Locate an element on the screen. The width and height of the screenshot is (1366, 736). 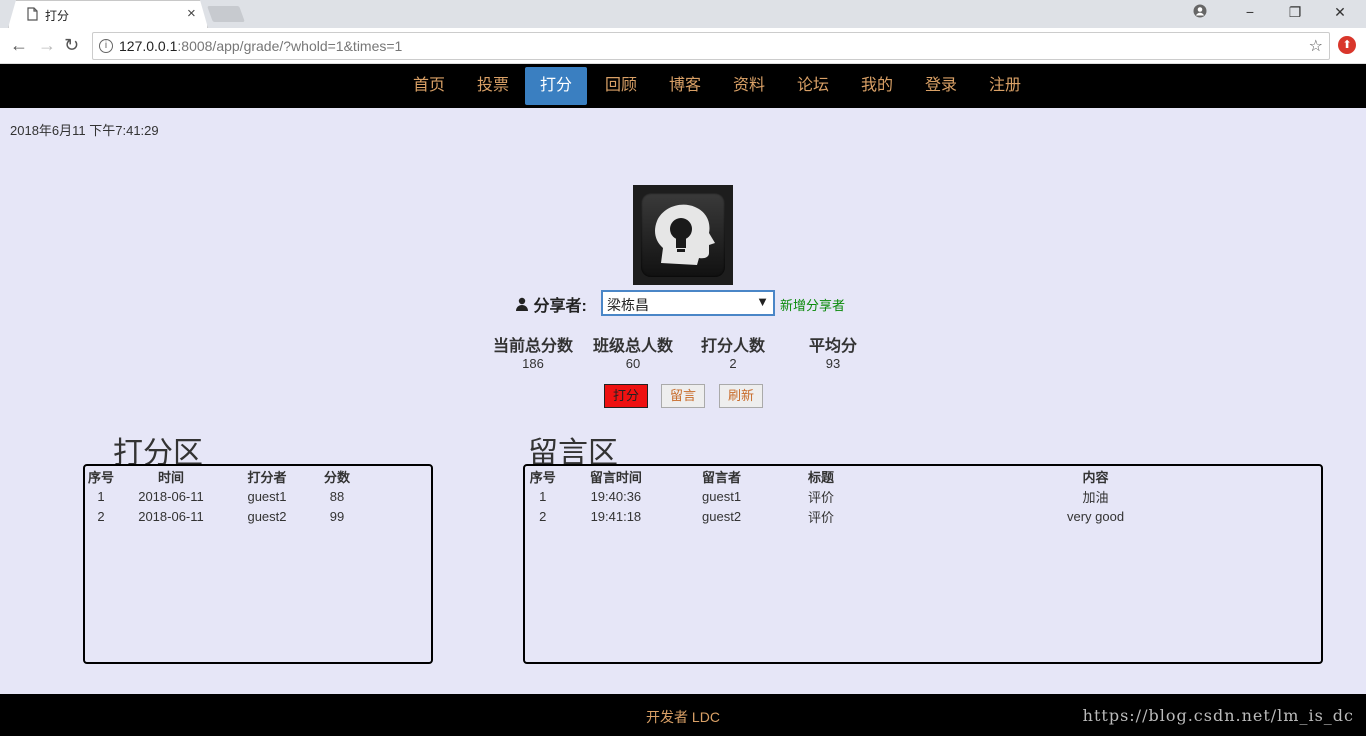
restore-icon: ❐ is located at coordinates (1295, 12).